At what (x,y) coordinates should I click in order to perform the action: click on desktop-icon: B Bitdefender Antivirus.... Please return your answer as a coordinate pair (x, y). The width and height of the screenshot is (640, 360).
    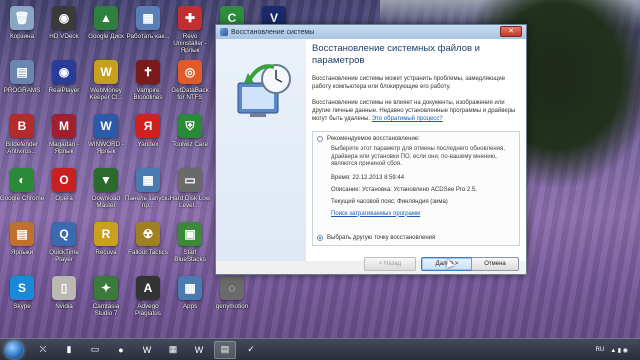
    Looking at the image, I should click on (22, 144).